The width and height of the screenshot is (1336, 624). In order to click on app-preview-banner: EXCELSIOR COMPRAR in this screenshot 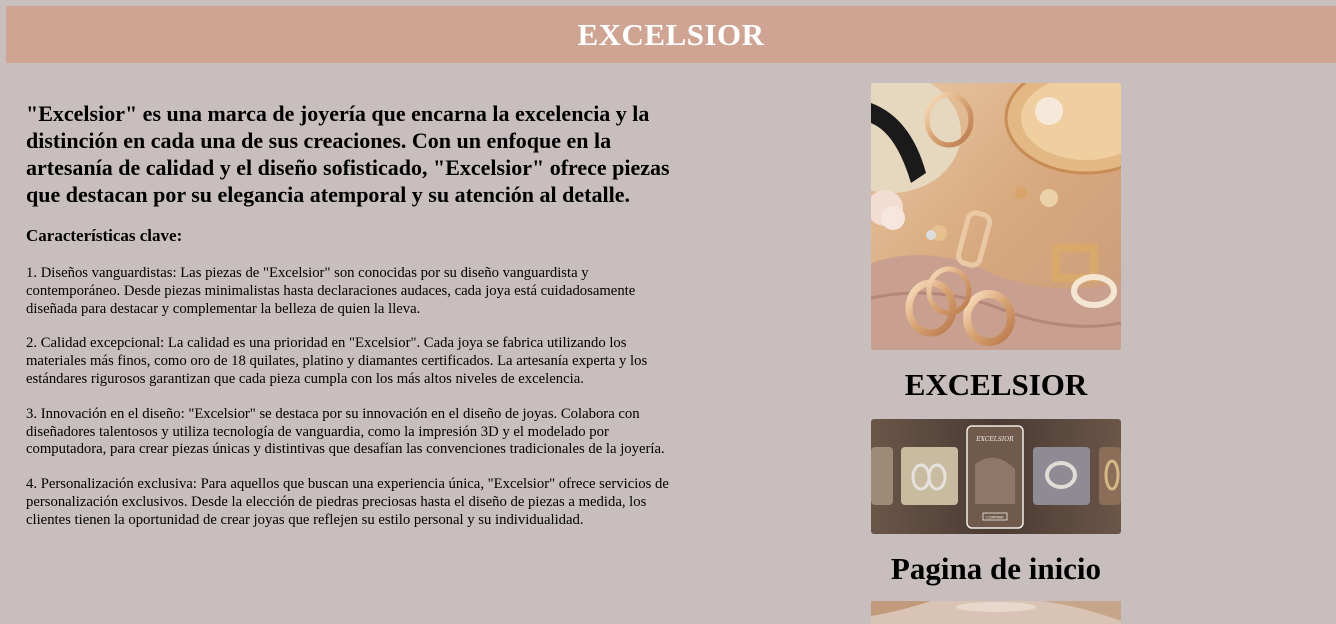, I will do `click(996, 476)`.